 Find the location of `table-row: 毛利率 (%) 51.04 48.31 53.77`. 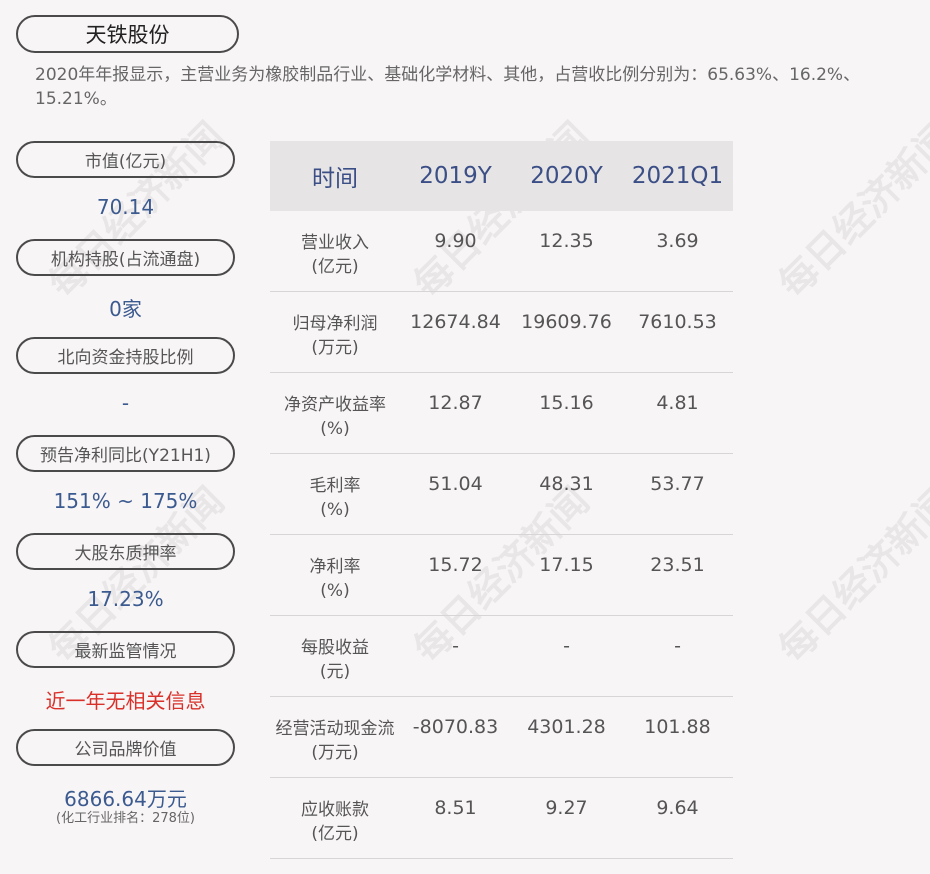

table-row: 毛利率 (%) 51.04 48.31 53.77 is located at coordinates (501, 494).